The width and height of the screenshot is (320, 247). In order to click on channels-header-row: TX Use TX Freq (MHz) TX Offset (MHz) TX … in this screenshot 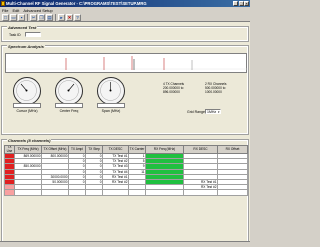, I will do `click(126, 149)`.